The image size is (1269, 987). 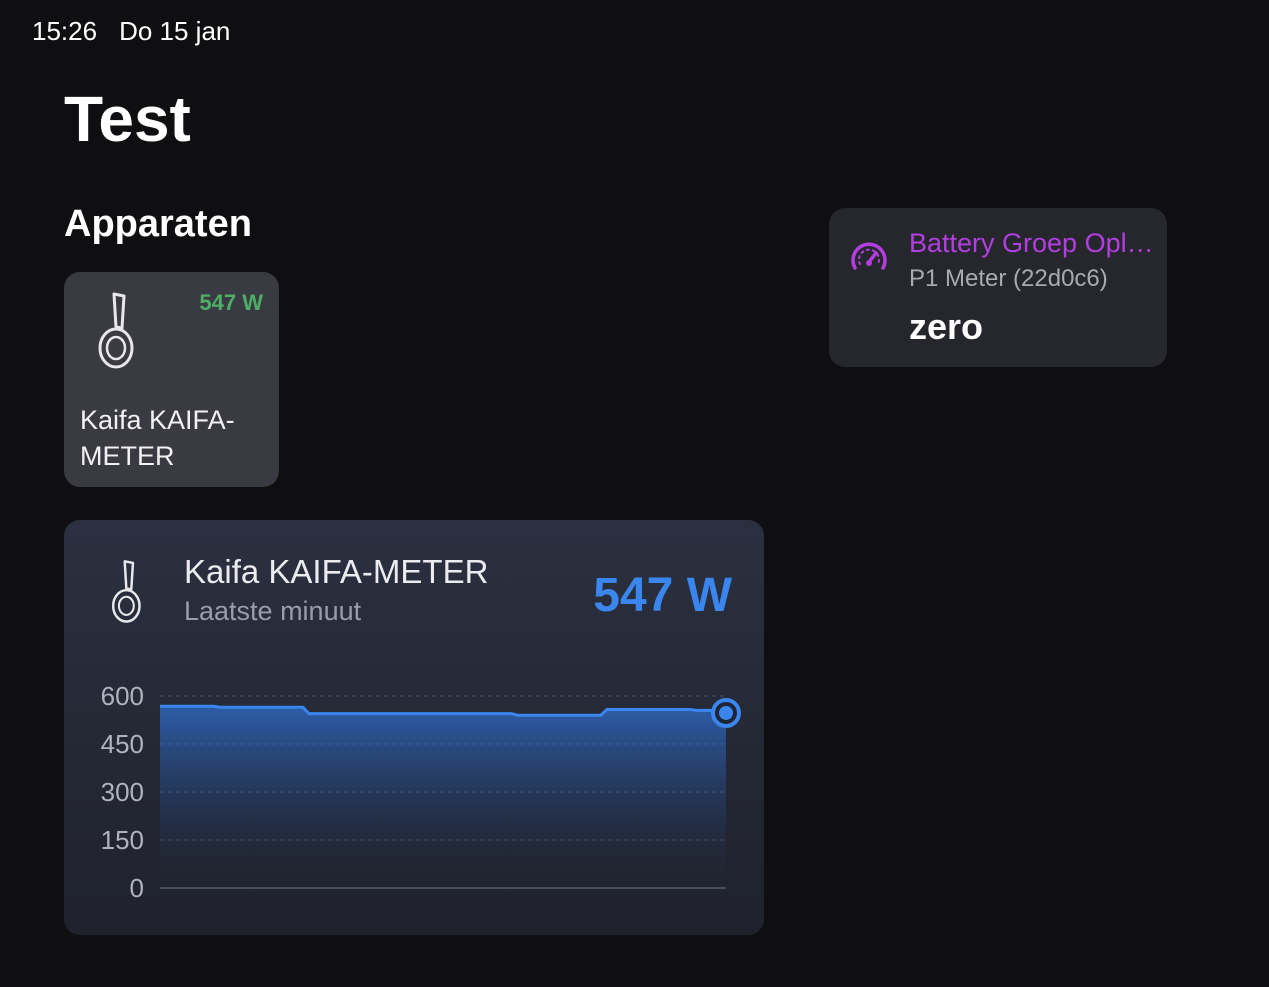 What do you see at coordinates (122, 744) in the screenshot?
I see `y-tick-label: 450` at bounding box center [122, 744].